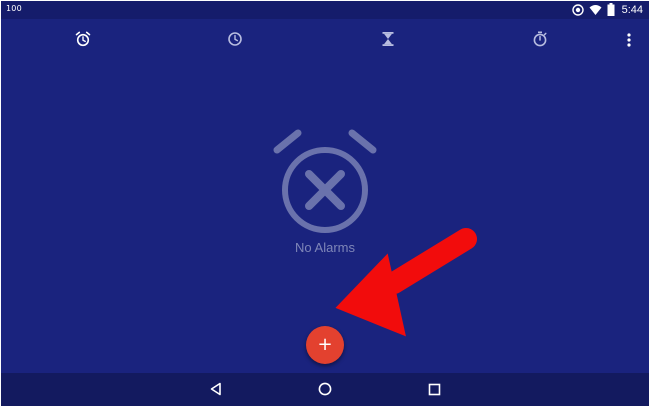 This screenshot has width=650, height=407. Describe the element at coordinates (325, 183) in the screenshot. I see `alarm-off-icon` at that location.